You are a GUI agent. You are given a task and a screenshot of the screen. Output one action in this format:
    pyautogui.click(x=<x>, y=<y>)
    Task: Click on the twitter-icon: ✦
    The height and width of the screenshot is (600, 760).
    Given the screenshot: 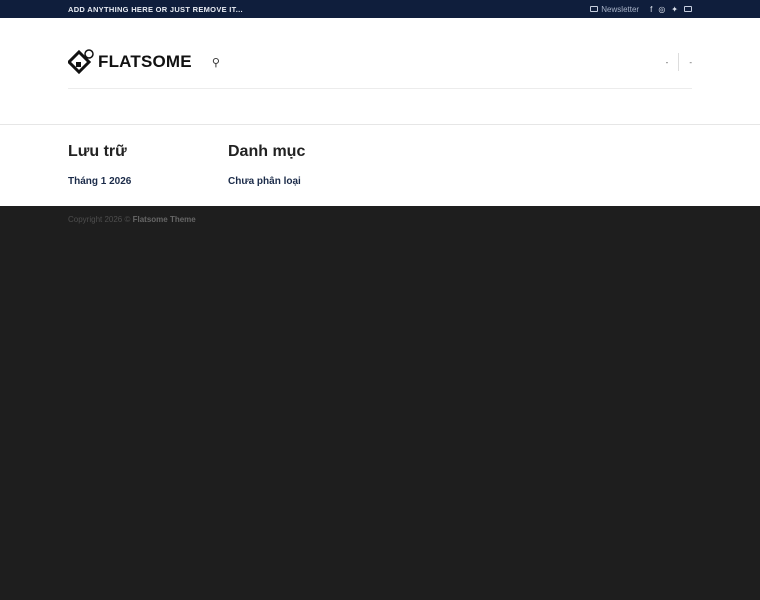 What is the action you would take?
    pyautogui.click(x=674, y=9)
    